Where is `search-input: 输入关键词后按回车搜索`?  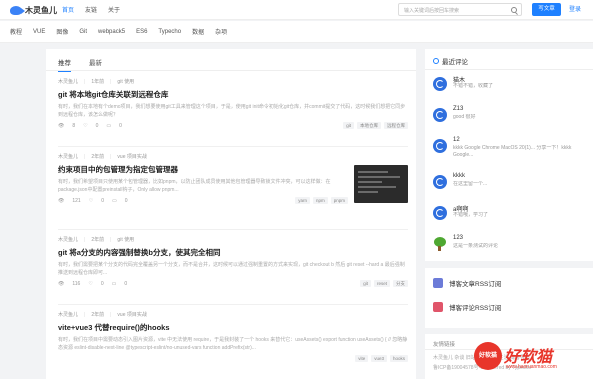
search-input: 输入关键词后按回车搜索 is located at coordinates (460, 9).